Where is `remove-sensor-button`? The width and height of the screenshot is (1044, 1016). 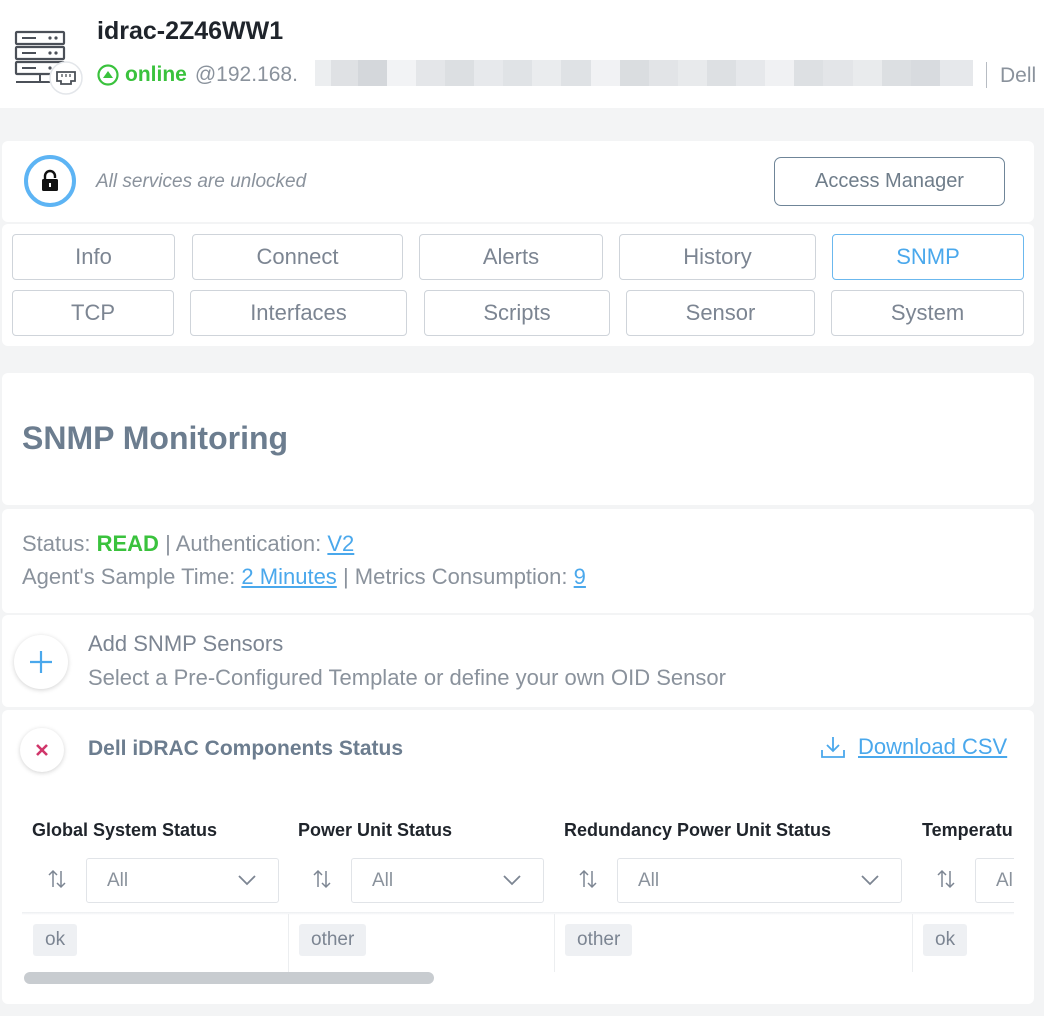 remove-sensor-button is located at coordinates (42, 750).